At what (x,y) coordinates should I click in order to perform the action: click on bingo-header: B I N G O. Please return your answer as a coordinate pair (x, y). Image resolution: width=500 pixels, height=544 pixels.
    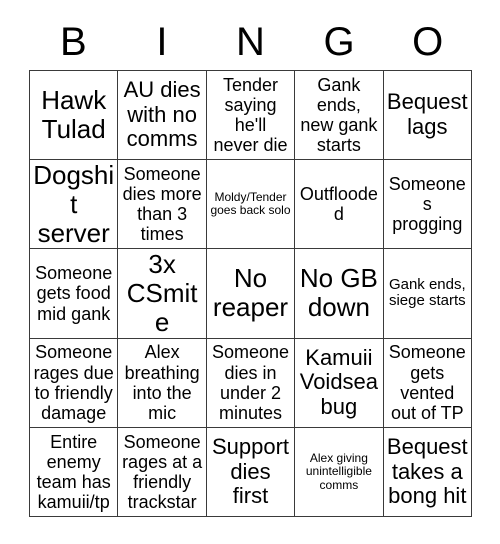
    Looking at the image, I should click on (250, 42).